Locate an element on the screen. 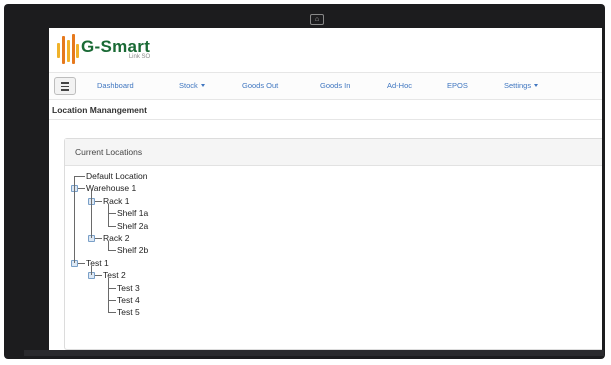 The image size is (611, 365). nav-ad-hoc: Ad-Hoc is located at coordinates (399, 85).